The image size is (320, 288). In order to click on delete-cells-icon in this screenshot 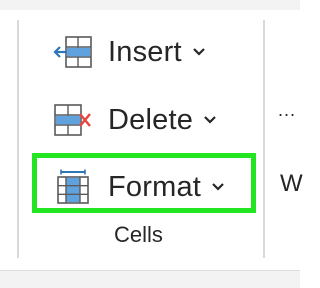, I will do `click(73, 120)`.